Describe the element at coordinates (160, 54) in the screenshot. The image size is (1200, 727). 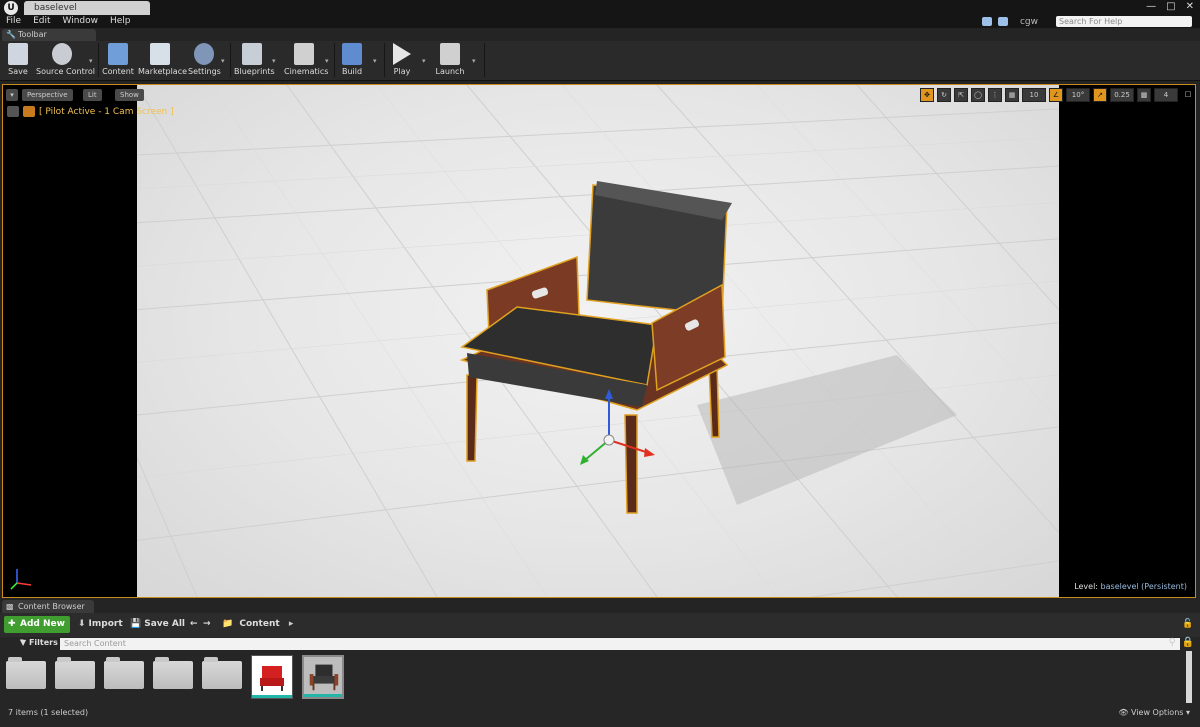
I see `marketplace-icon` at that location.